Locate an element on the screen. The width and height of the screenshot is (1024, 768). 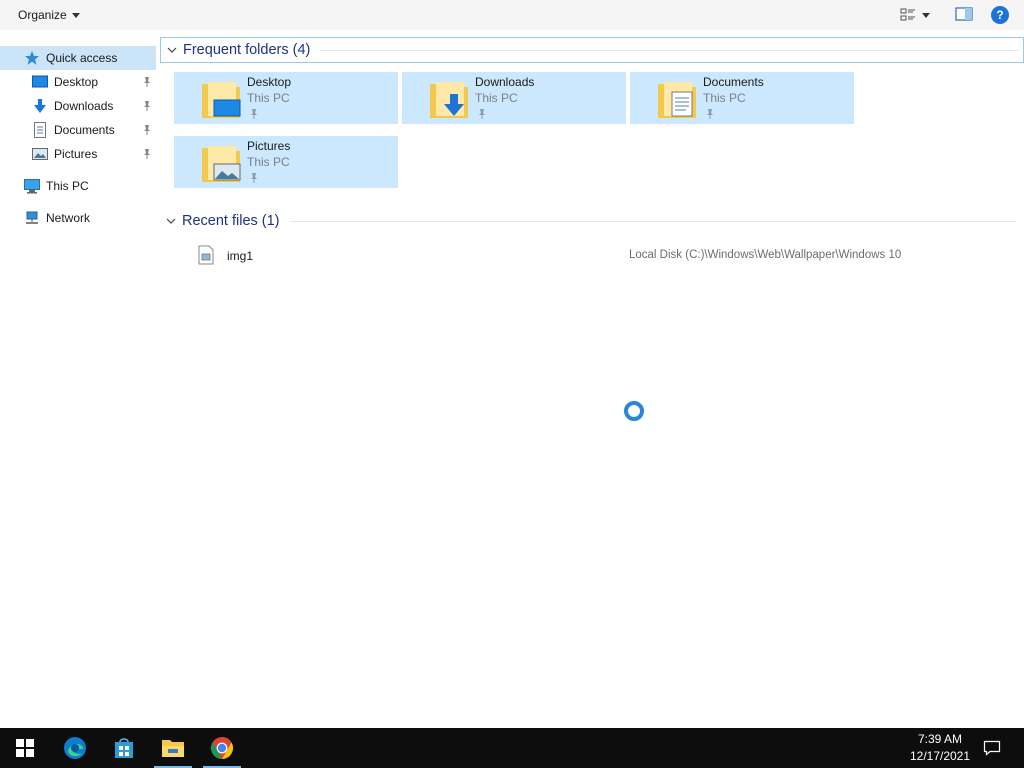
store-button is located at coordinates (124, 748).